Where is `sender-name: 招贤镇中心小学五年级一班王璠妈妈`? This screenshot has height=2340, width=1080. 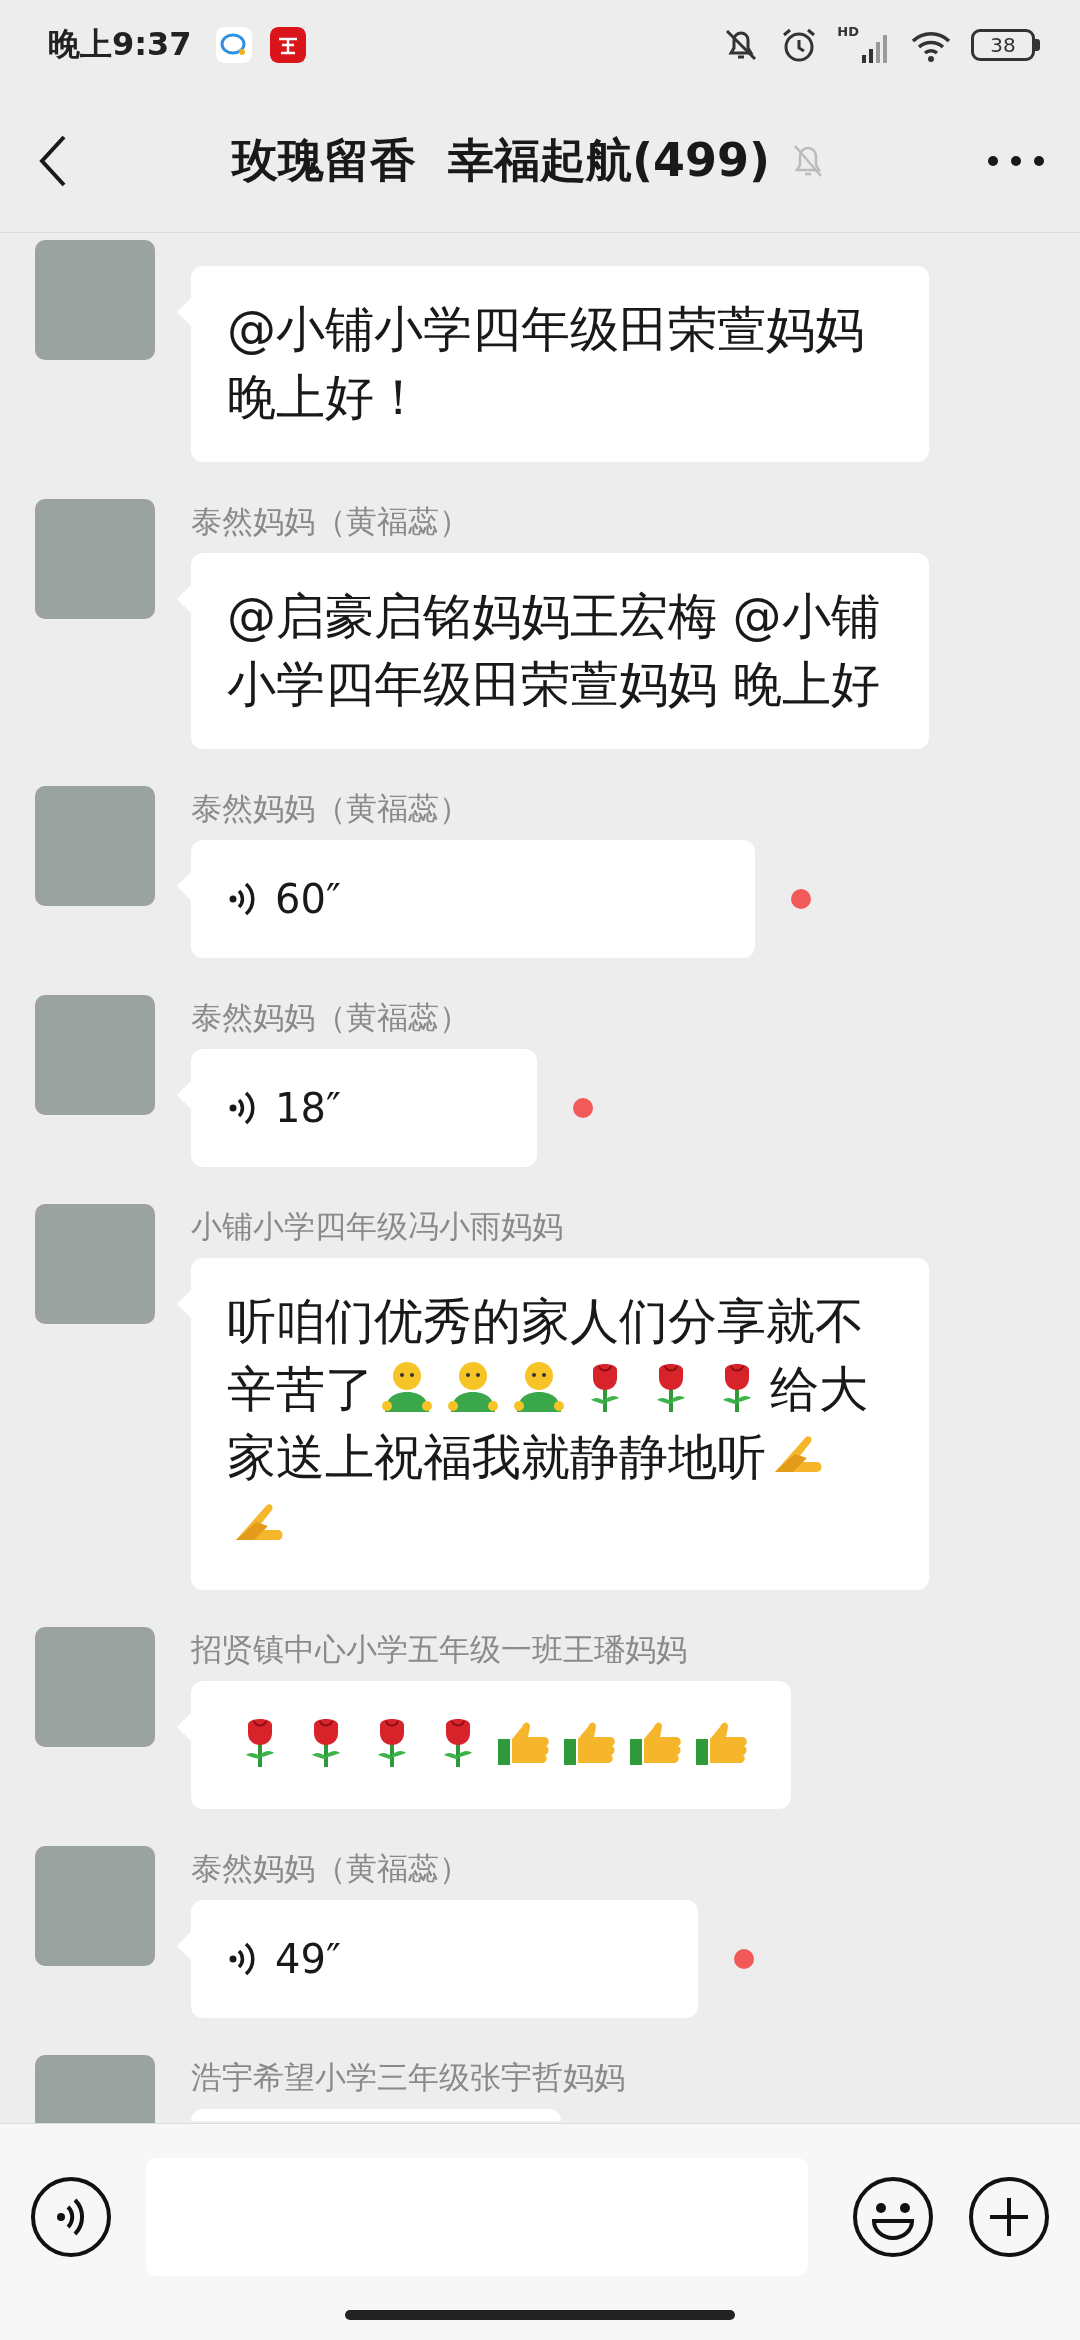
sender-name: 招贤镇中心小学五年级一班王璠妈妈 is located at coordinates (439, 1649).